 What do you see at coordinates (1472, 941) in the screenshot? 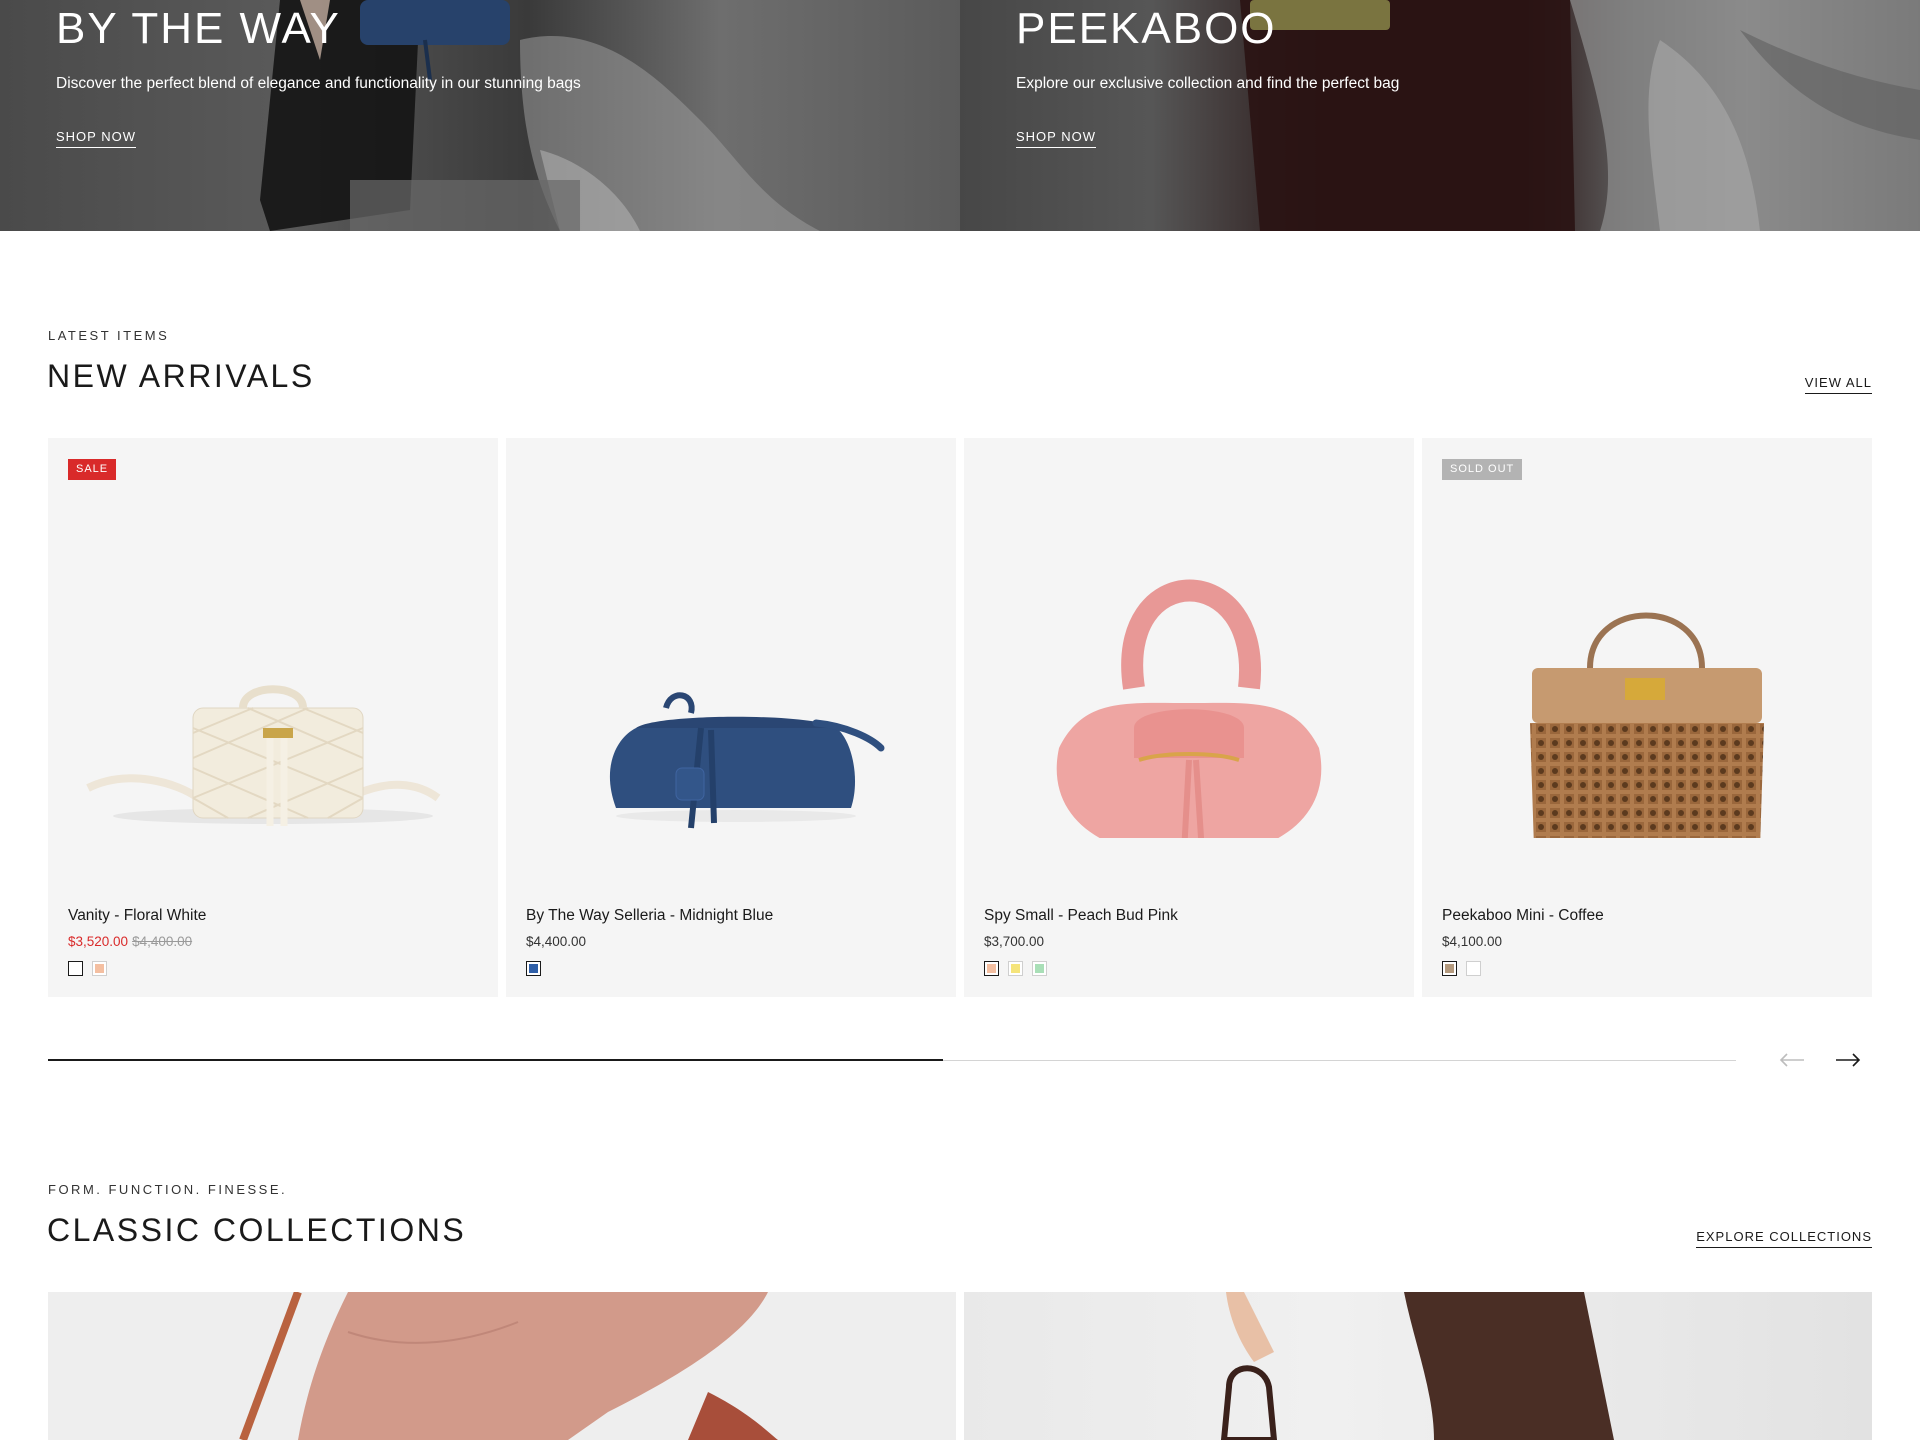
I see `product-price: $4,100.00` at bounding box center [1472, 941].